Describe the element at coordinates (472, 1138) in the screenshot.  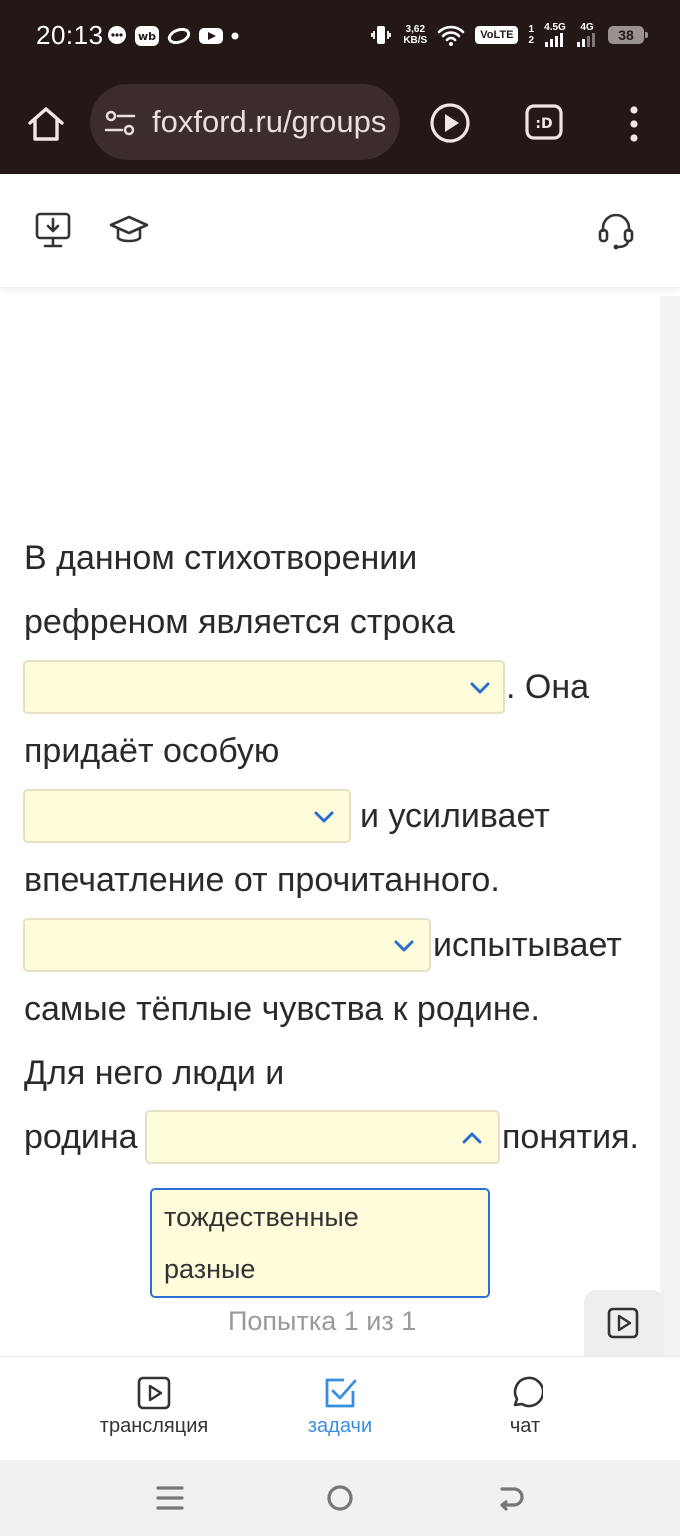
I see `chevron-up-icon` at that location.